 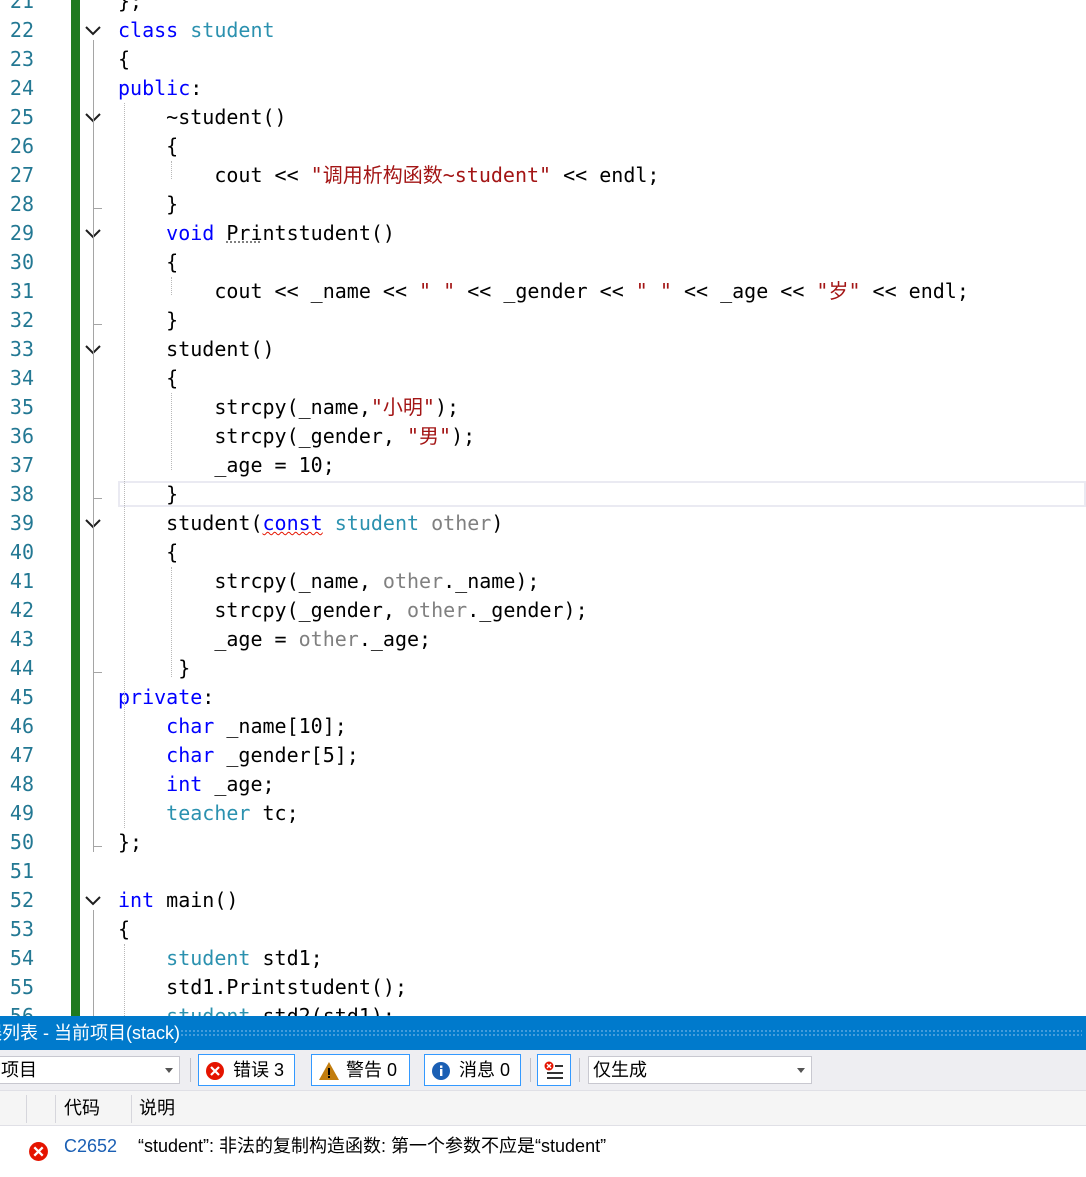 I want to click on code-line: 34 {, so click(x=543, y=378).